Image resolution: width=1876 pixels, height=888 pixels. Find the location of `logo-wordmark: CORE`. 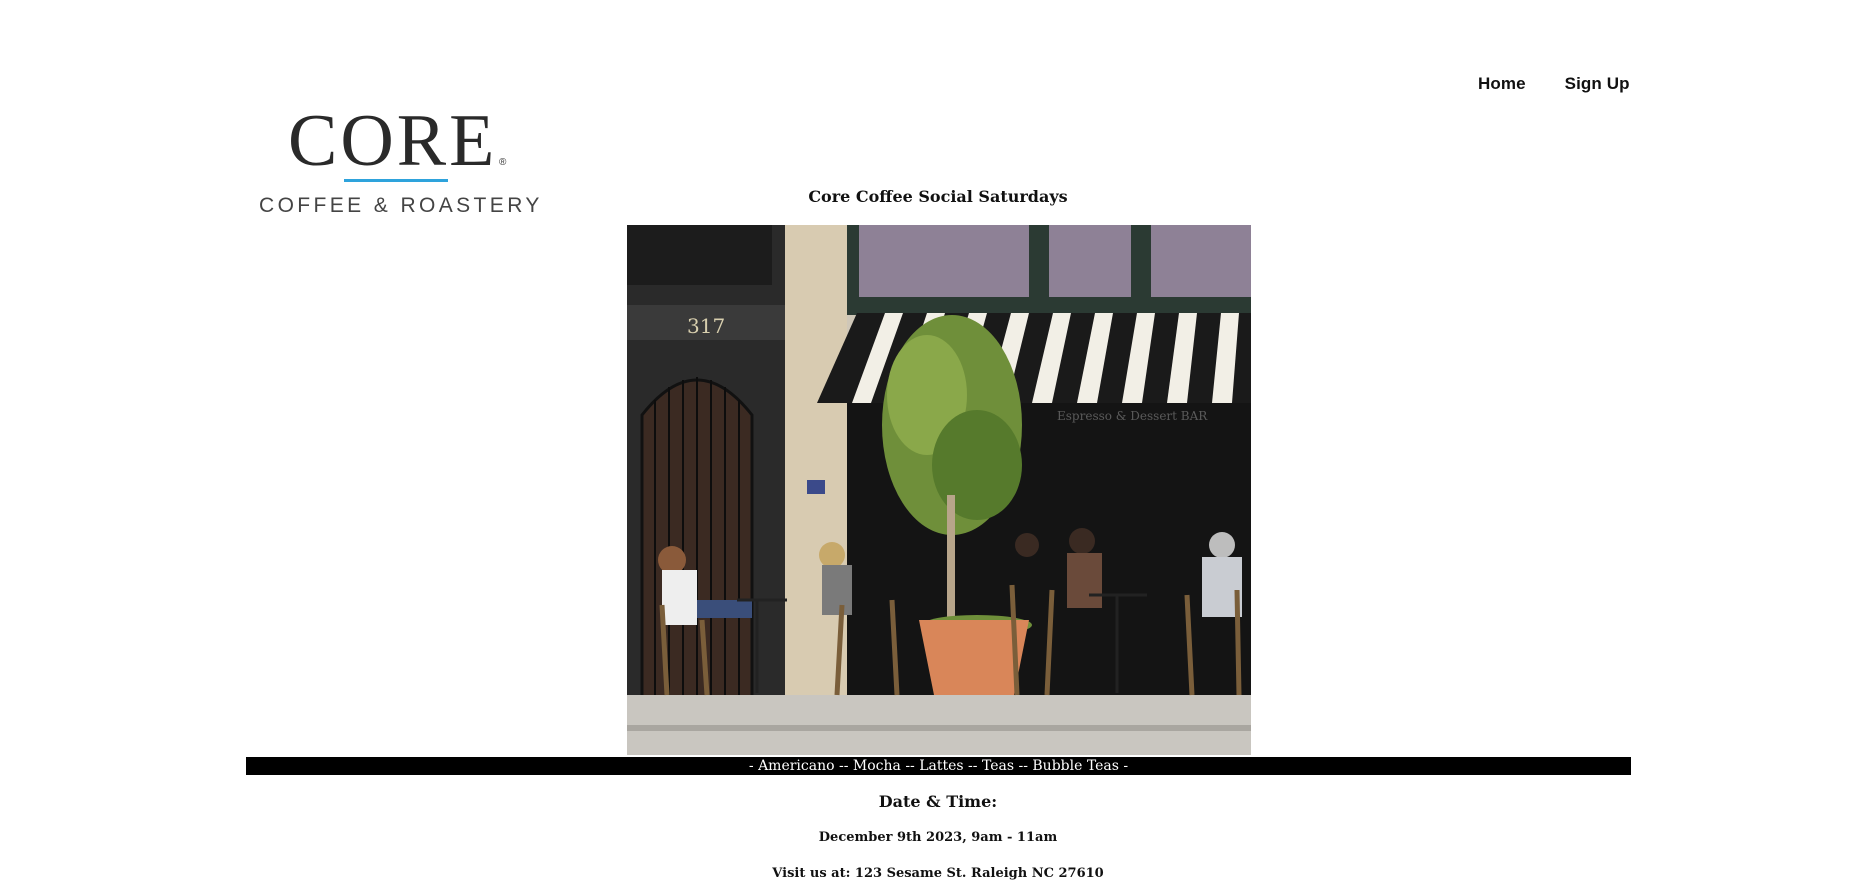

logo-wordmark: CORE is located at coordinates (393, 141).